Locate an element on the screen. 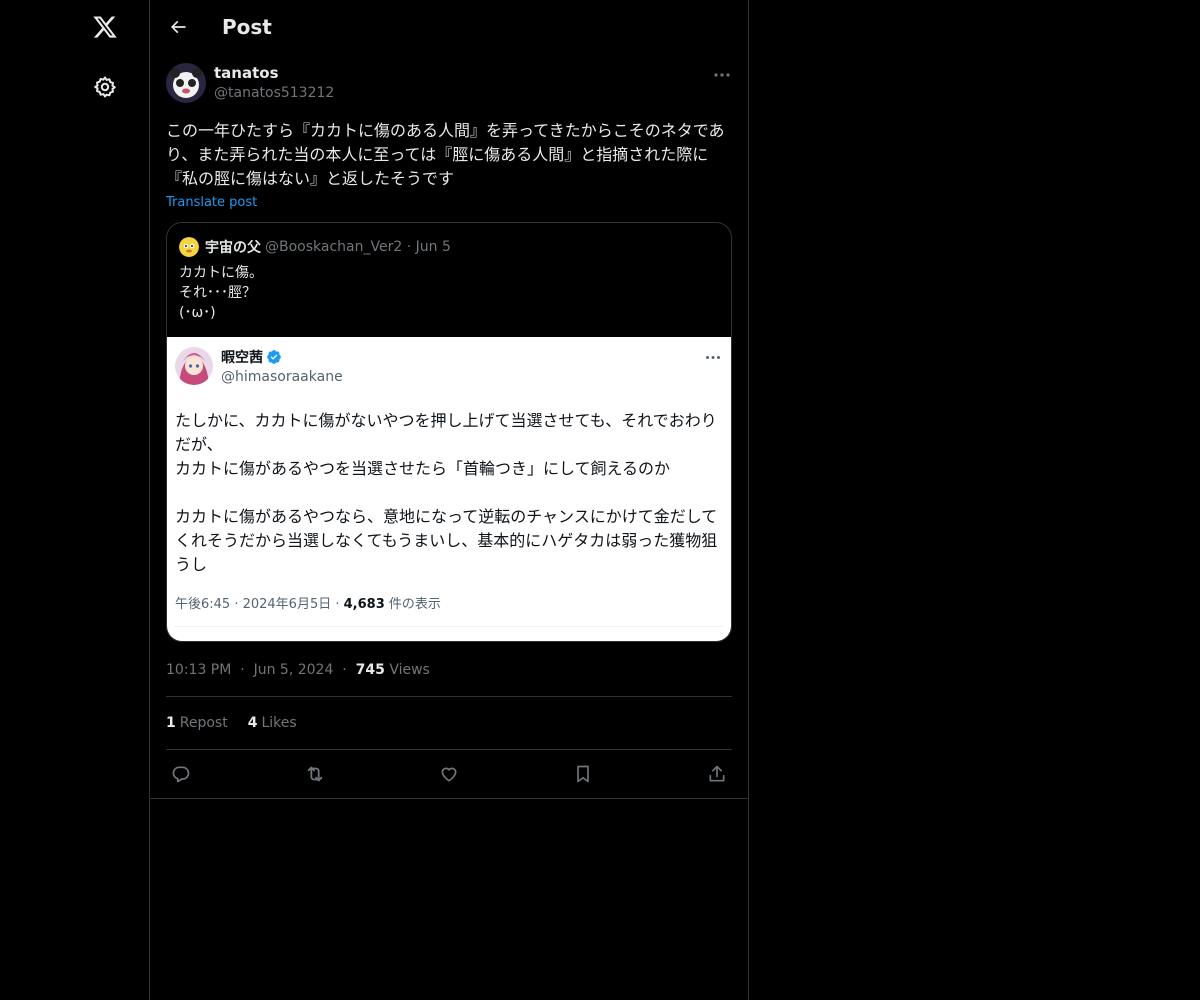  views-count: 745 is located at coordinates (370, 670).